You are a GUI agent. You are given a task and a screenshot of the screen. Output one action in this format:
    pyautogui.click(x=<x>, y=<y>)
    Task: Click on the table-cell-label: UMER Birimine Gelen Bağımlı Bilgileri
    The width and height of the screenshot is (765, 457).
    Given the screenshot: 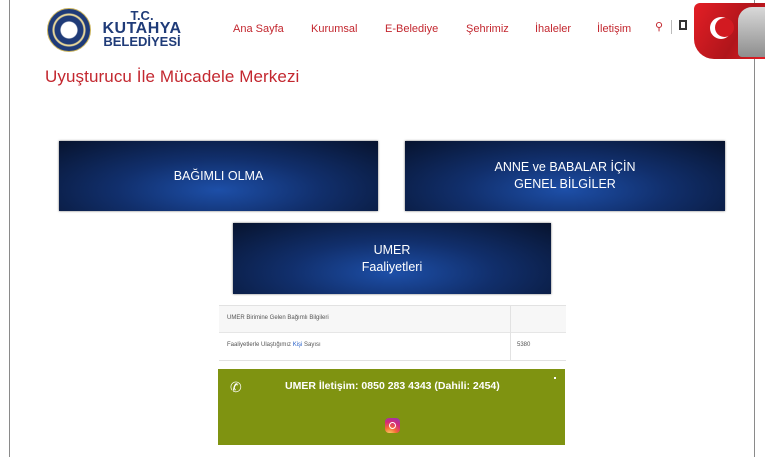 What is the action you would take?
    pyautogui.click(x=278, y=318)
    